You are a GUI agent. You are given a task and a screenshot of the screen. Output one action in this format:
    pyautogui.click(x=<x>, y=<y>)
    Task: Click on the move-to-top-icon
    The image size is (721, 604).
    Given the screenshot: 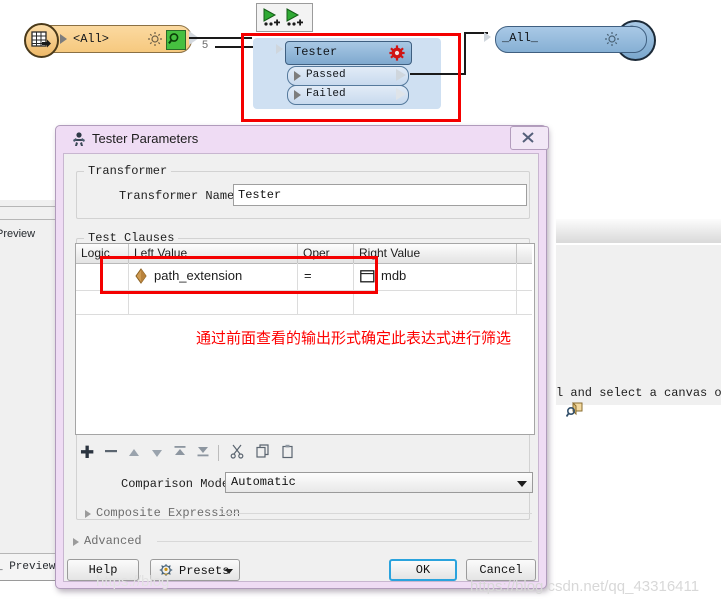 What is the action you would take?
    pyautogui.click(x=180, y=453)
    